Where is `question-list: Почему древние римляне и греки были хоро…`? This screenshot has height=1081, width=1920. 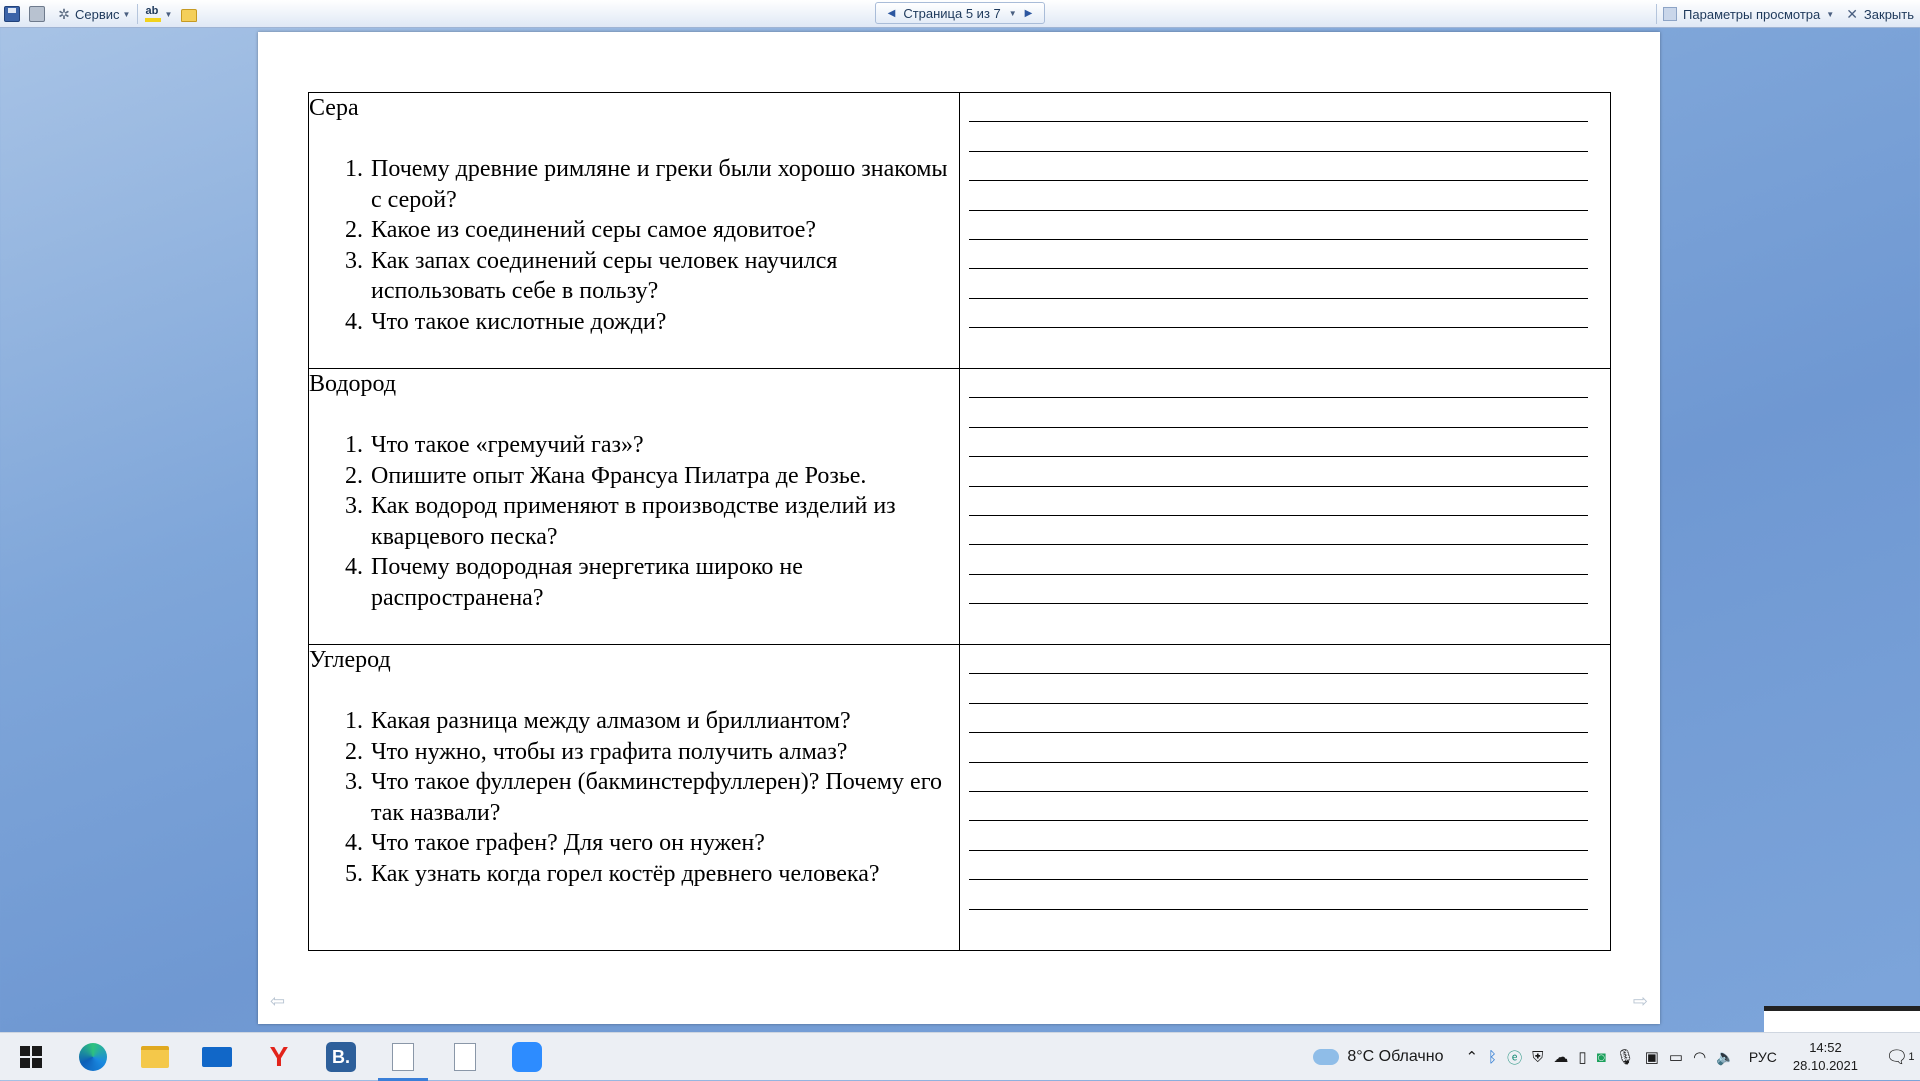
question-list: Почему древние римляне и греки были хоро… is located at coordinates (634, 246).